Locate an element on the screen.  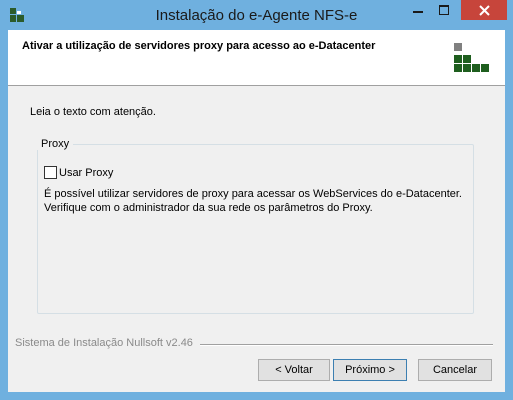
use-proxy-checkbox-row: Usar Proxy is located at coordinates (78, 172).